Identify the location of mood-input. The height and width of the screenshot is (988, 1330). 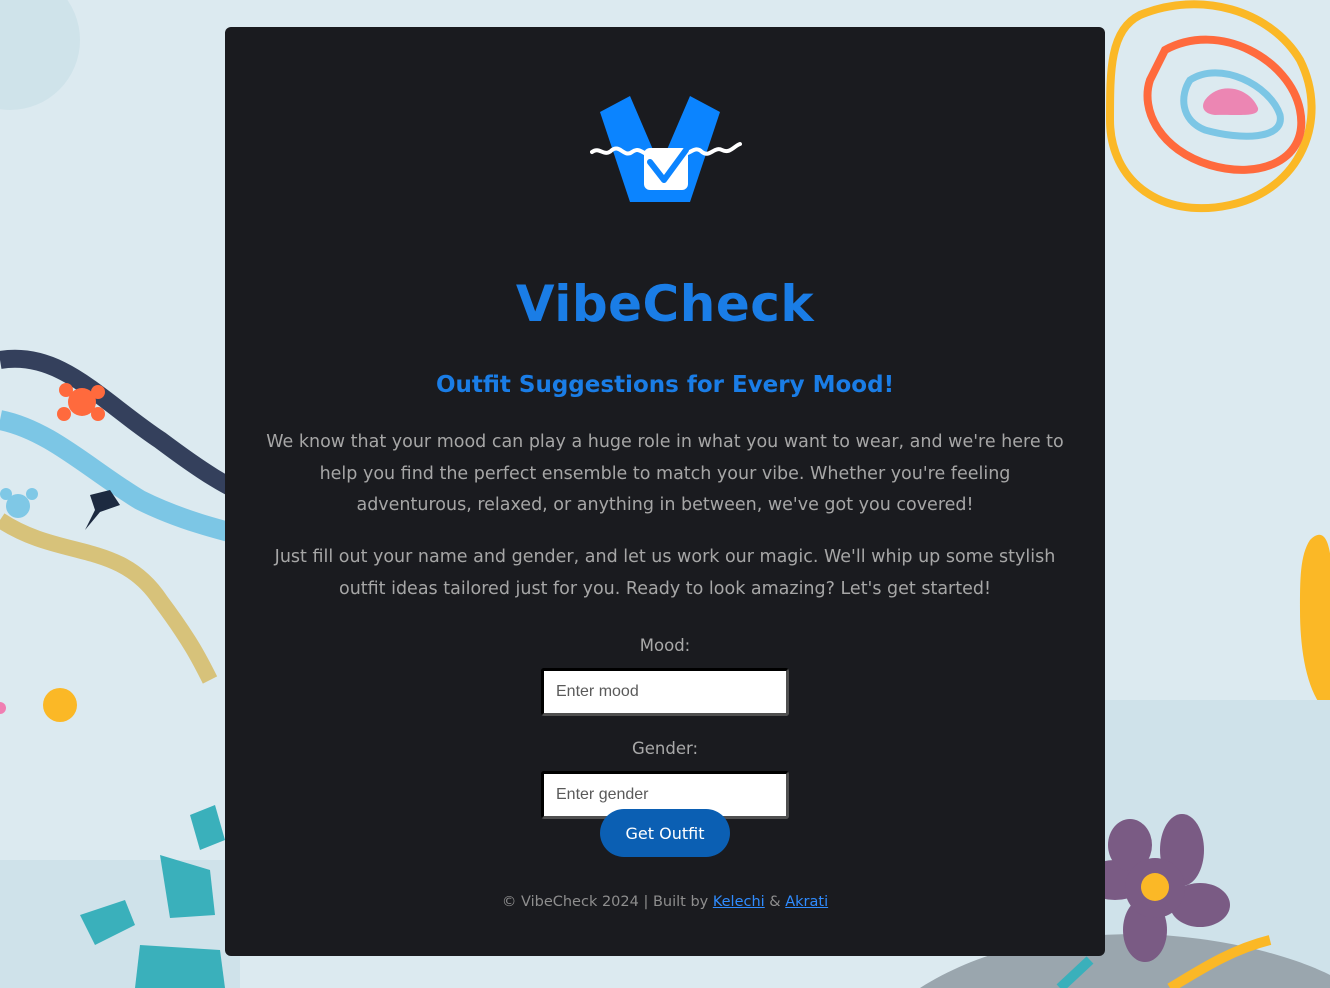
(665, 692).